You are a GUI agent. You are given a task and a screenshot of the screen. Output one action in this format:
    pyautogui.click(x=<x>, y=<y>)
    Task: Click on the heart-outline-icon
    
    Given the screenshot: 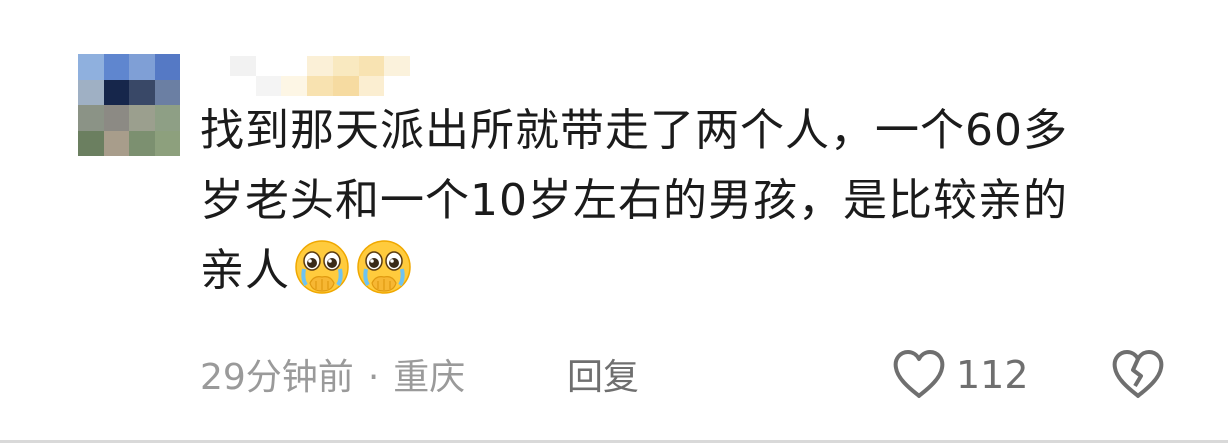 What is the action you would take?
    pyautogui.click(x=919, y=374)
    